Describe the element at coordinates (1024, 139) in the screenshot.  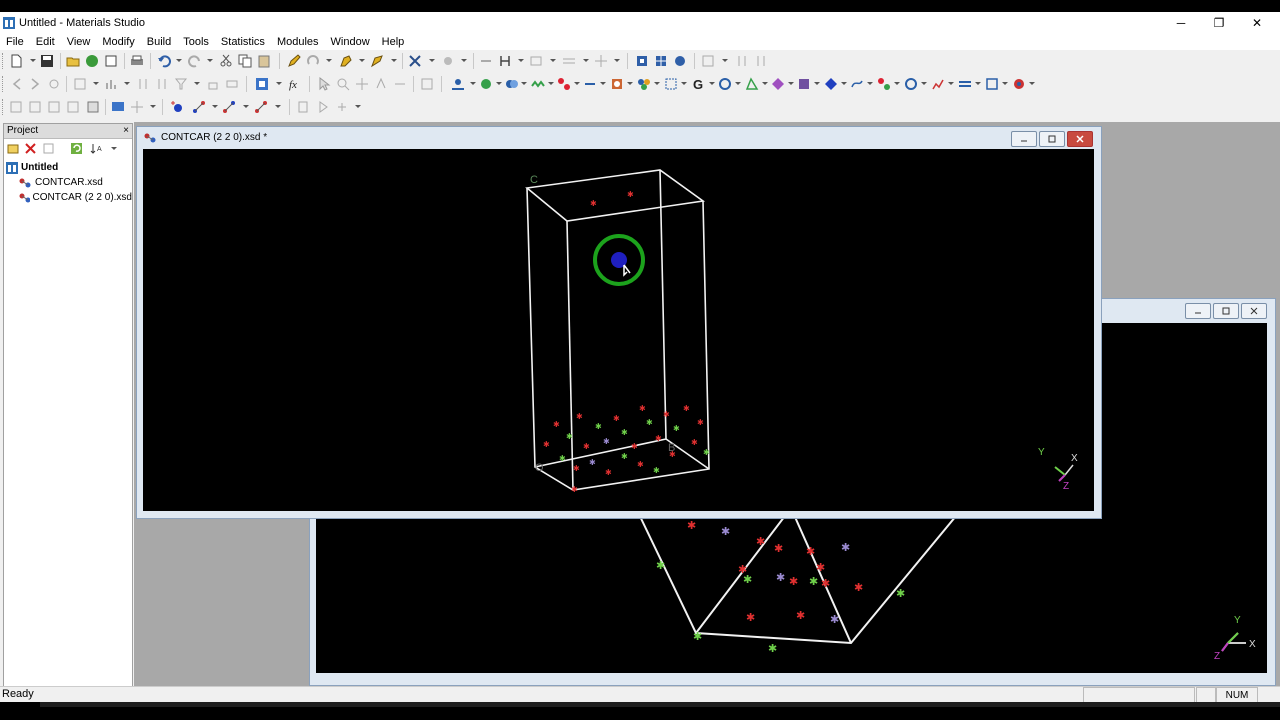
I see `minimize-button` at that location.